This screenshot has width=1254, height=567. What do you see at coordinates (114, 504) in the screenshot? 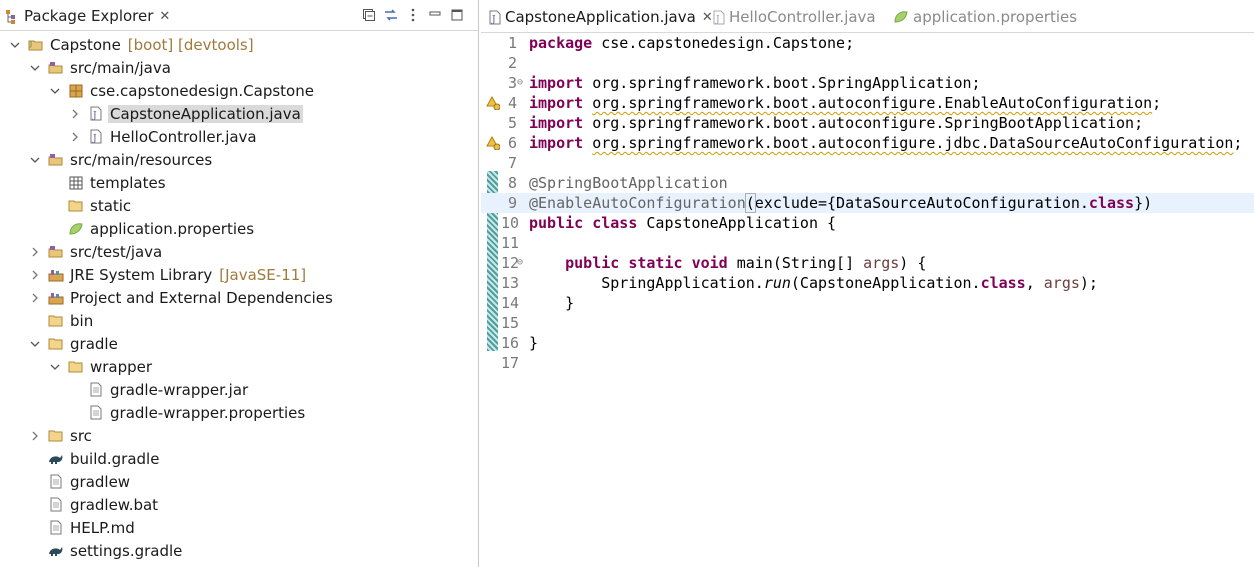
I see `tree-item-label: gradlew.bat` at bounding box center [114, 504].